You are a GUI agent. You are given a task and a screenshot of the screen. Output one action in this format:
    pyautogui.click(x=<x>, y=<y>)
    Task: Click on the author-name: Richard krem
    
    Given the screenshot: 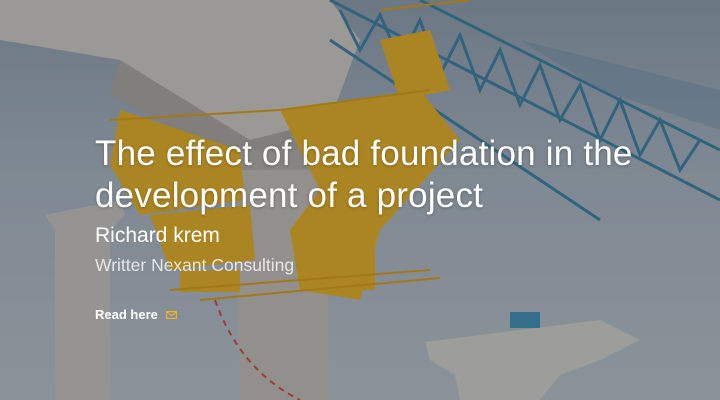 What is the action you would take?
    pyautogui.click(x=157, y=235)
    